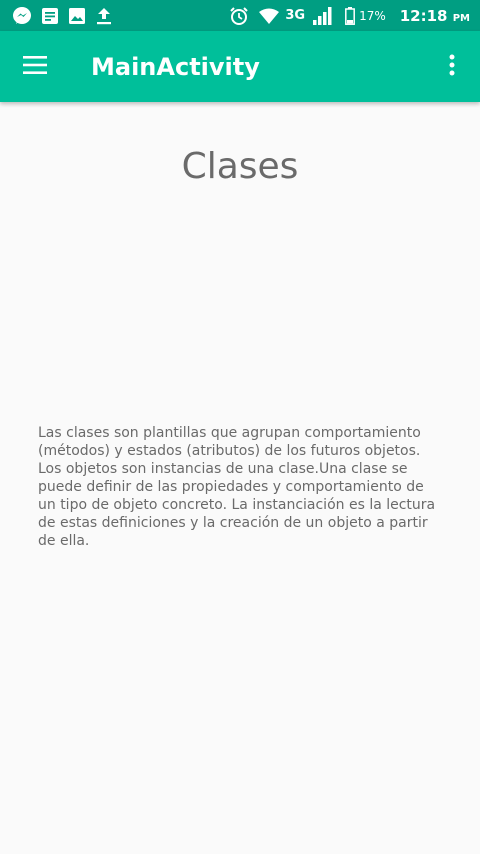  Describe the element at coordinates (295, 15) in the screenshot. I see `network-type-label: 3G` at that location.